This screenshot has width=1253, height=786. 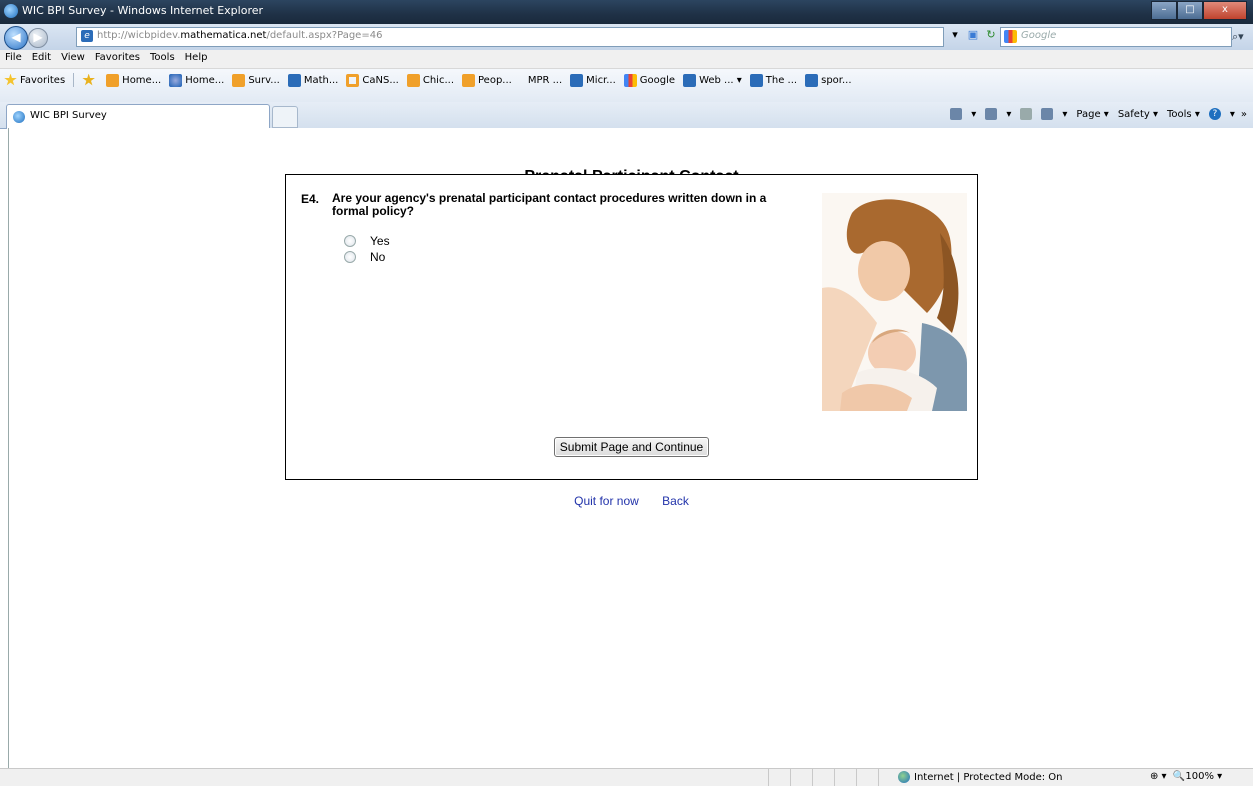 I want to click on option-yes: Yes, so click(x=367, y=241).